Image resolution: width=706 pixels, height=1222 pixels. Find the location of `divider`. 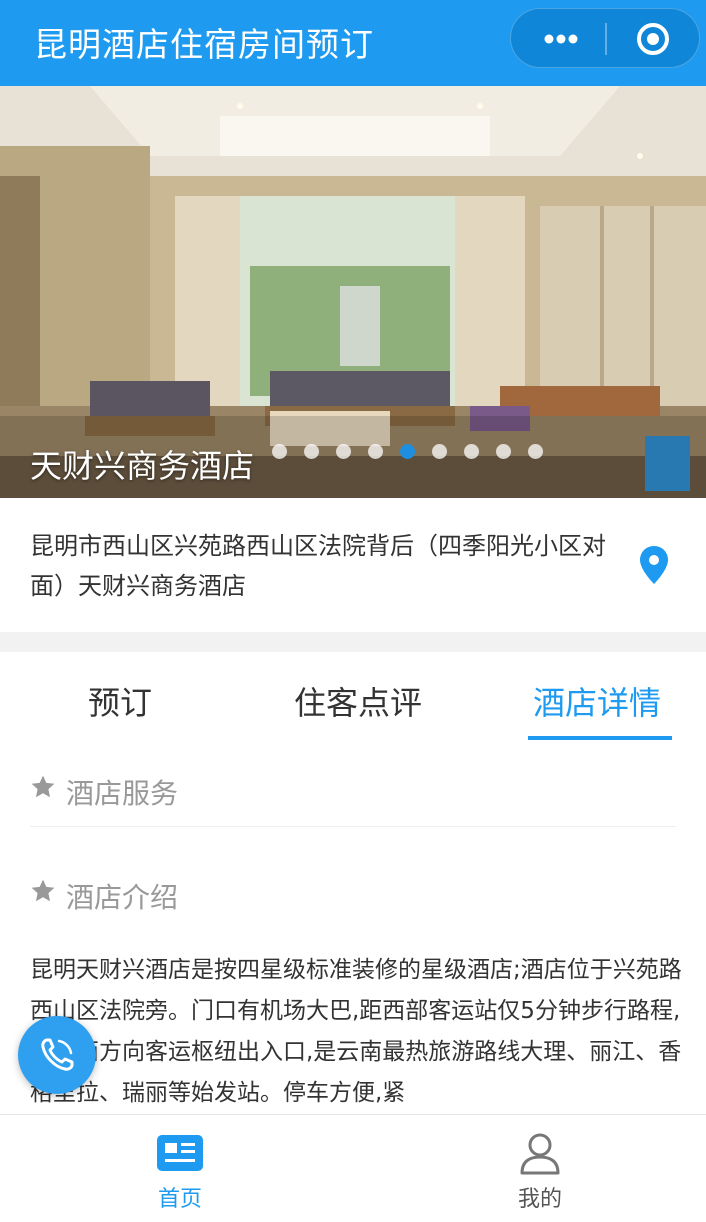

divider is located at coordinates (353, 826).